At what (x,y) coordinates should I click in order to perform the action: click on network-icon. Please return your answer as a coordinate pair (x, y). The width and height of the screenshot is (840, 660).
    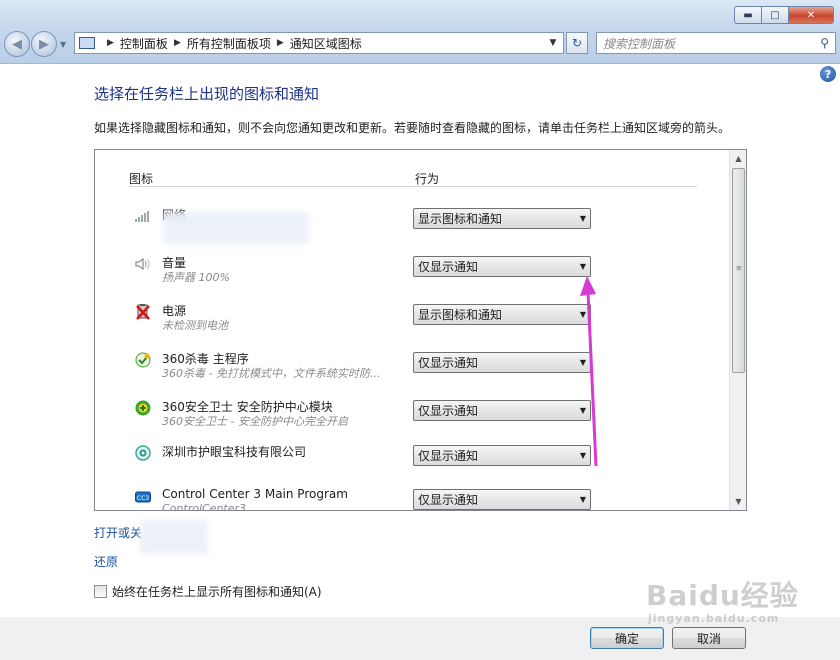
    Looking at the image, I should click on (143, 216).